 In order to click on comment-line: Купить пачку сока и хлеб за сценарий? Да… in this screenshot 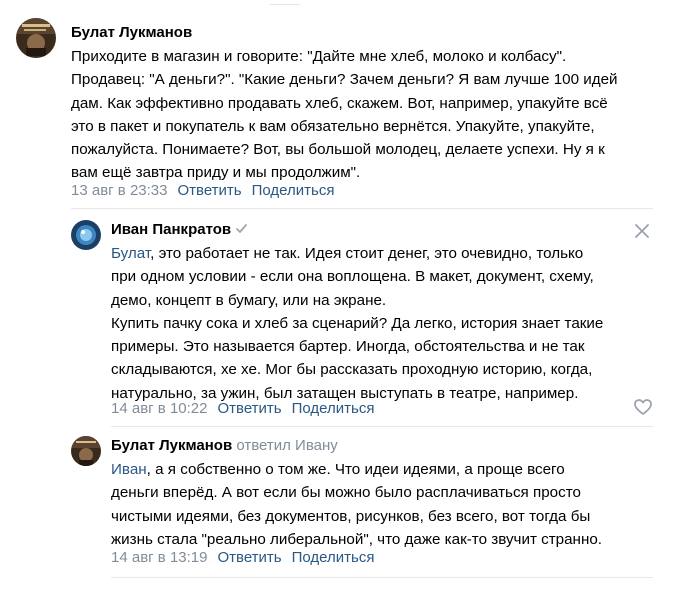, I will do `click(357, 323)`.